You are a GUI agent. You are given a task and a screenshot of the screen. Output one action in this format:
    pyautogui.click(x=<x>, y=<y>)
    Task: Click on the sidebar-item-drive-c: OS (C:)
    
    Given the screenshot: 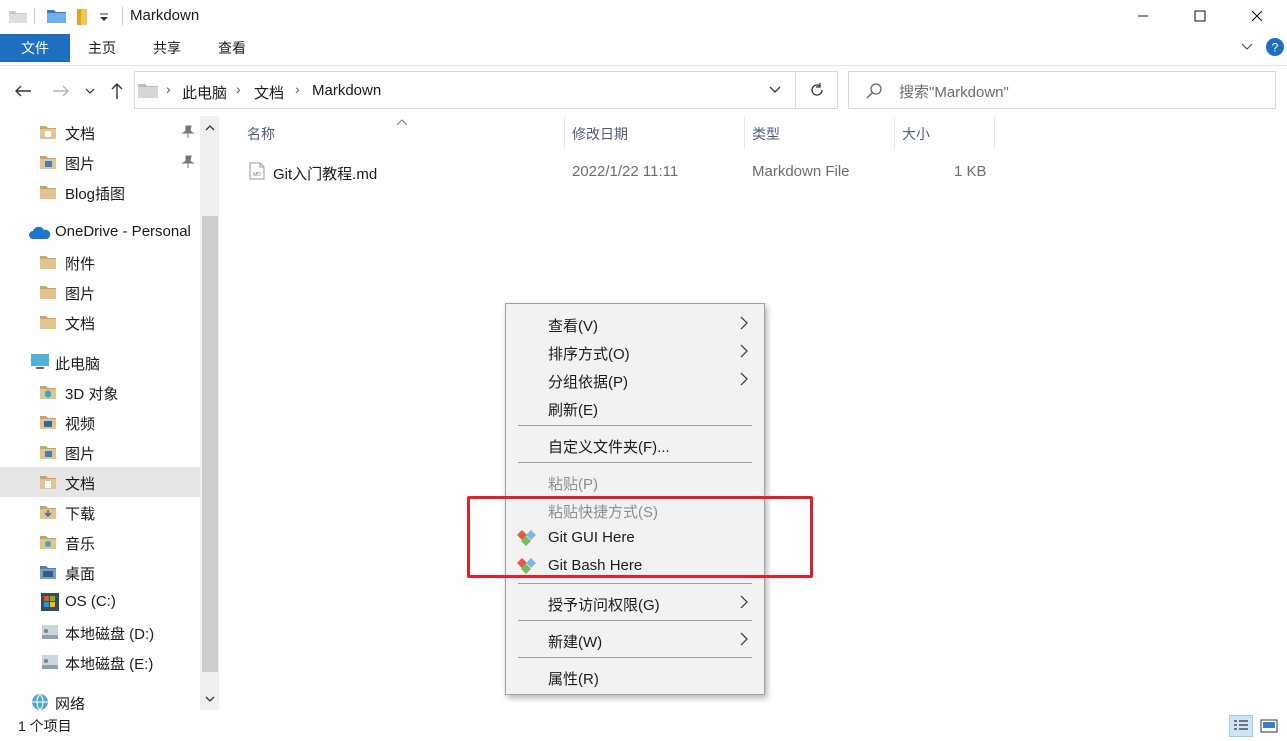 What is the action you would take?
    pyautogui.click(x=100, y=602)
    